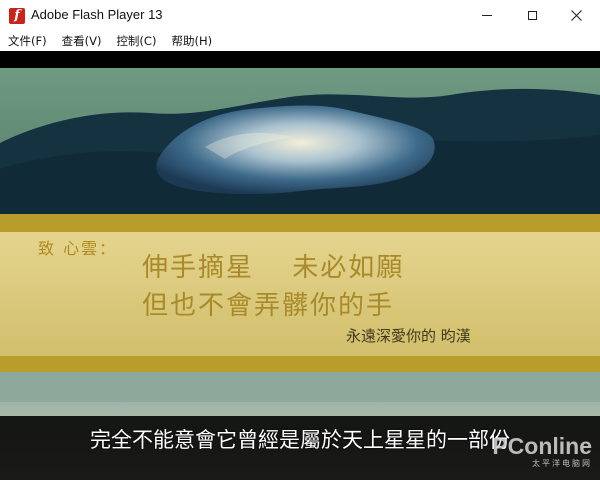 The width and height of the screenshot is (600, 480). I want to click on minimize-button, so click(487, 15).